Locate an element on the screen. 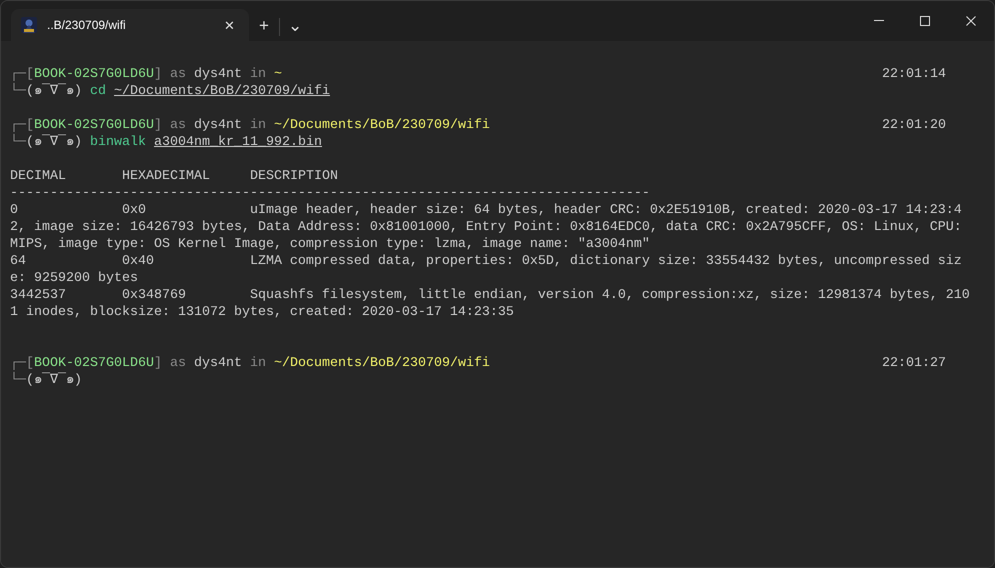  column-header: DESCRIPTION is located at coordinates (294, 176).